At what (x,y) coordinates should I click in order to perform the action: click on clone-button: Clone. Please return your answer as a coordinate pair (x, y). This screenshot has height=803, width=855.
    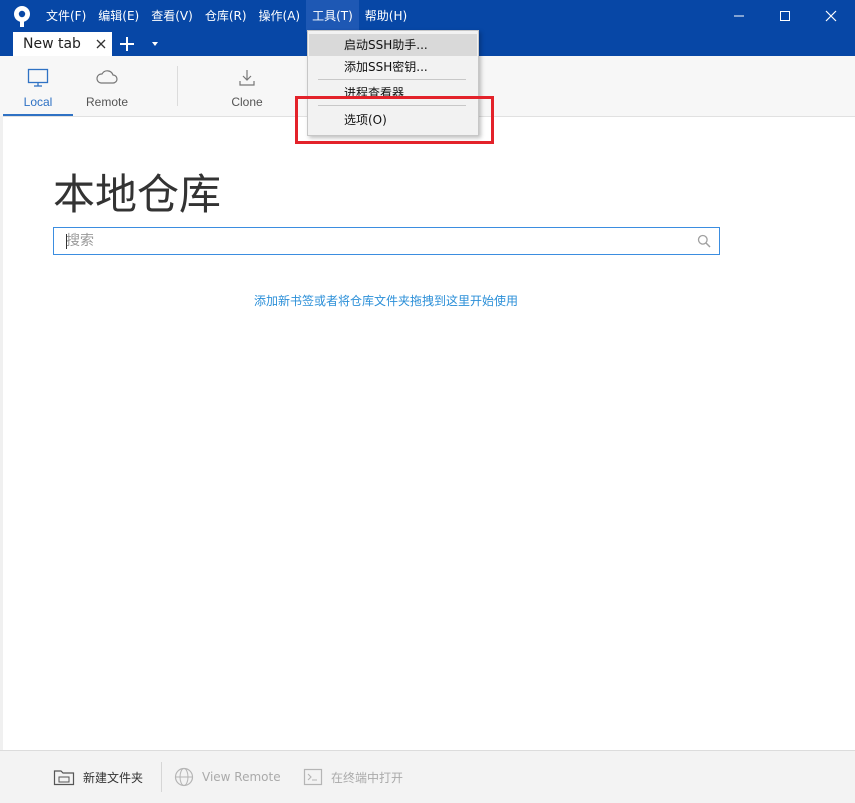
    Looking at the image, I should click on (247, 85).